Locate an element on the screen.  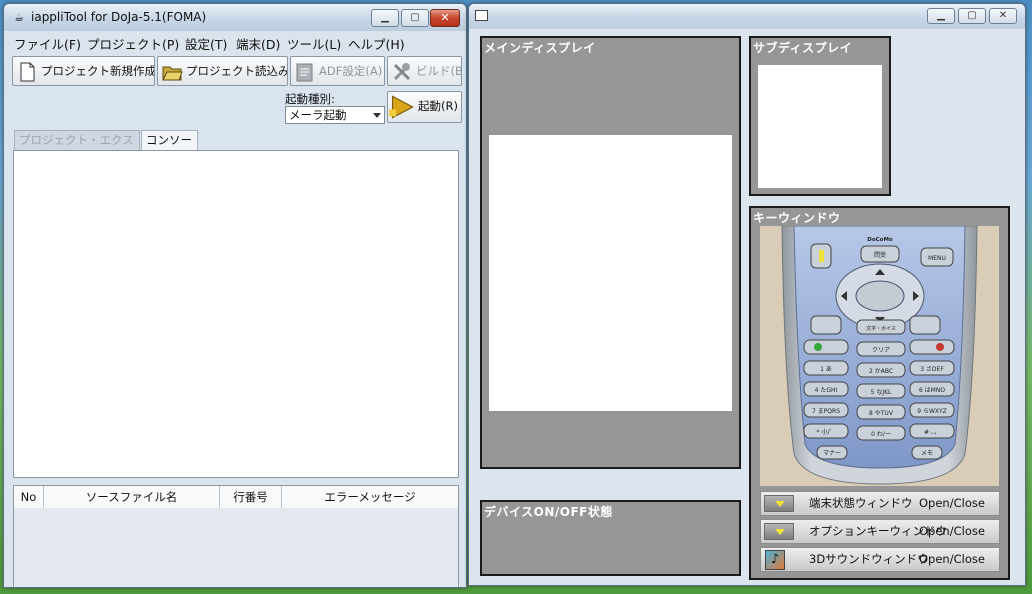
window-title: iappliTool for DoJa-5.1(FOMA) is located at coordinates (119, 17).